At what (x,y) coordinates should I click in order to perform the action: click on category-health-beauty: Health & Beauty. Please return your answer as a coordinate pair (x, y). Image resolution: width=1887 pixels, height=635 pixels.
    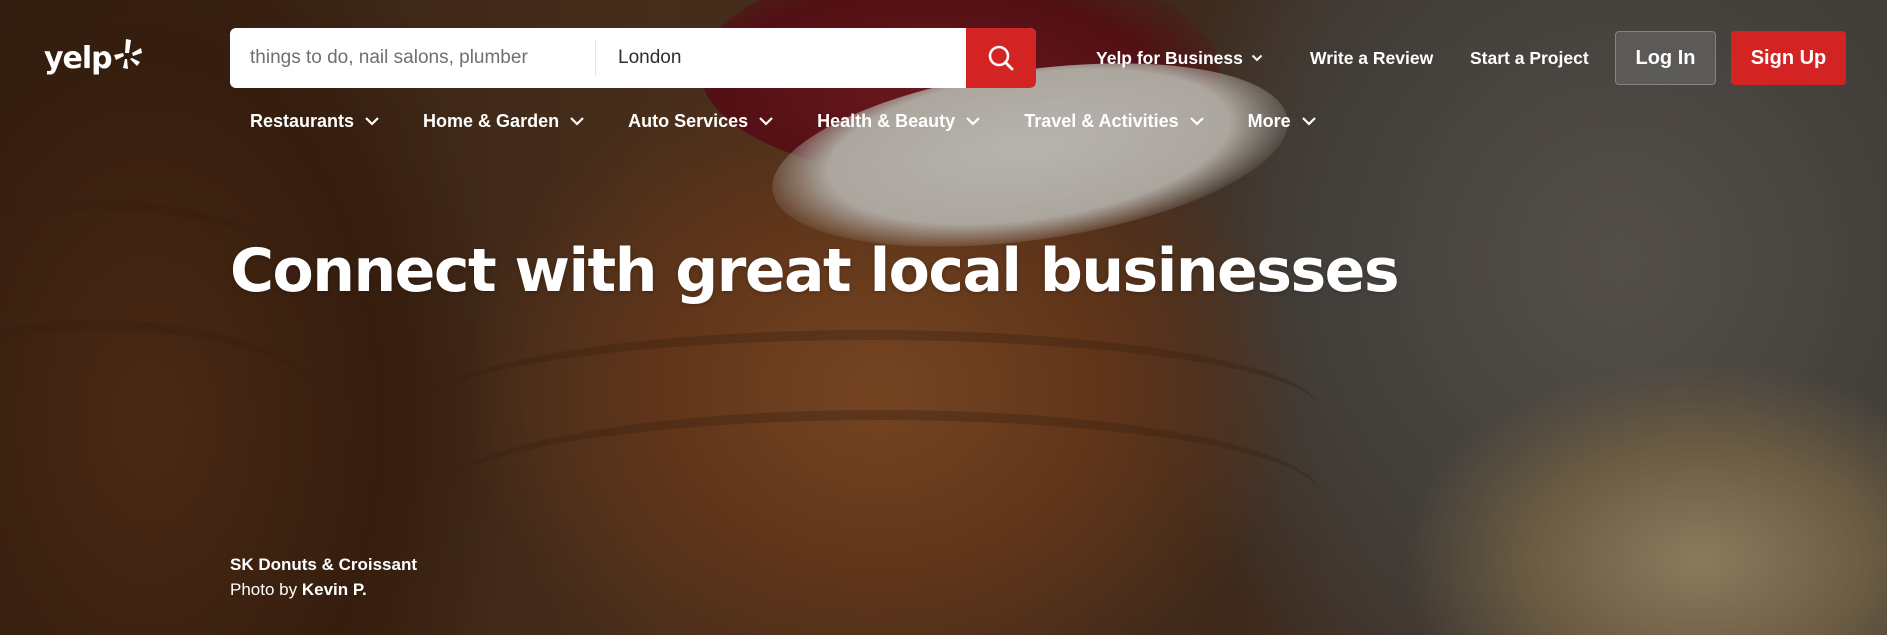
    Looking at the image, I should click on (899, 121).